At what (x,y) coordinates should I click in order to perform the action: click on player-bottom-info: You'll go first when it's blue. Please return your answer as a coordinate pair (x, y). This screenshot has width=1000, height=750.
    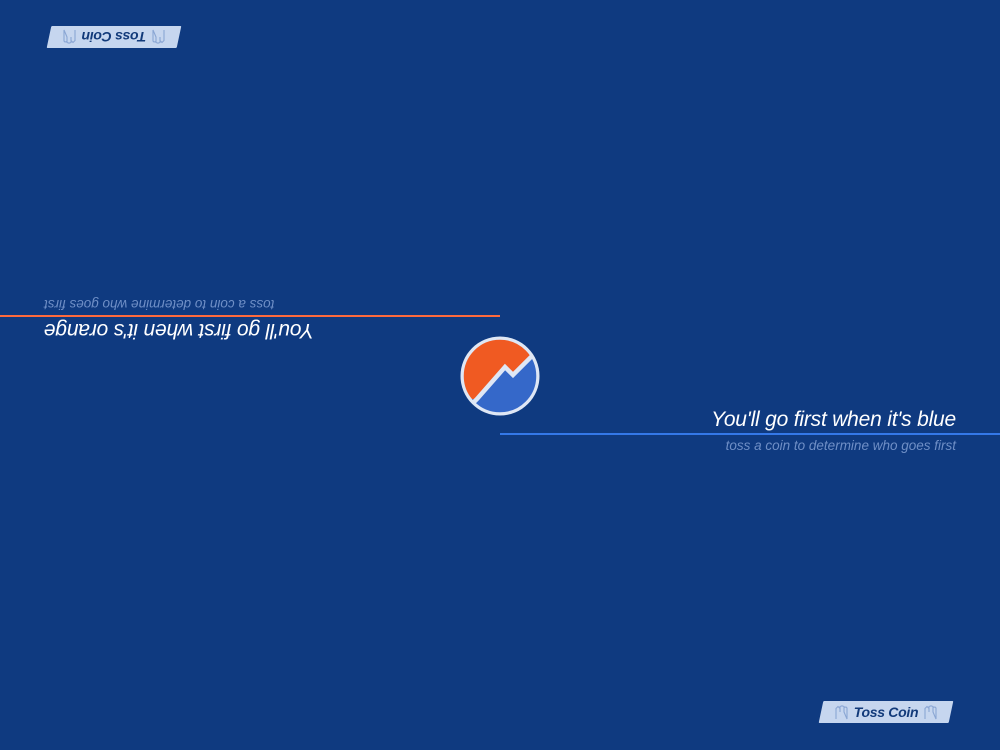
    Looking at the image, I should click on (833, 420).